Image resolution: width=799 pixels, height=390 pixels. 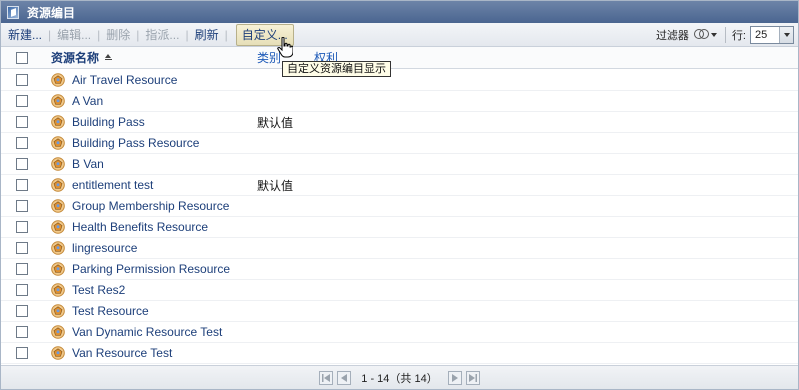 What do you see at coordinates (112, 185) in the screenshot?
I see `resource-name-link: entitlement test` at bounding box center [112, 185].